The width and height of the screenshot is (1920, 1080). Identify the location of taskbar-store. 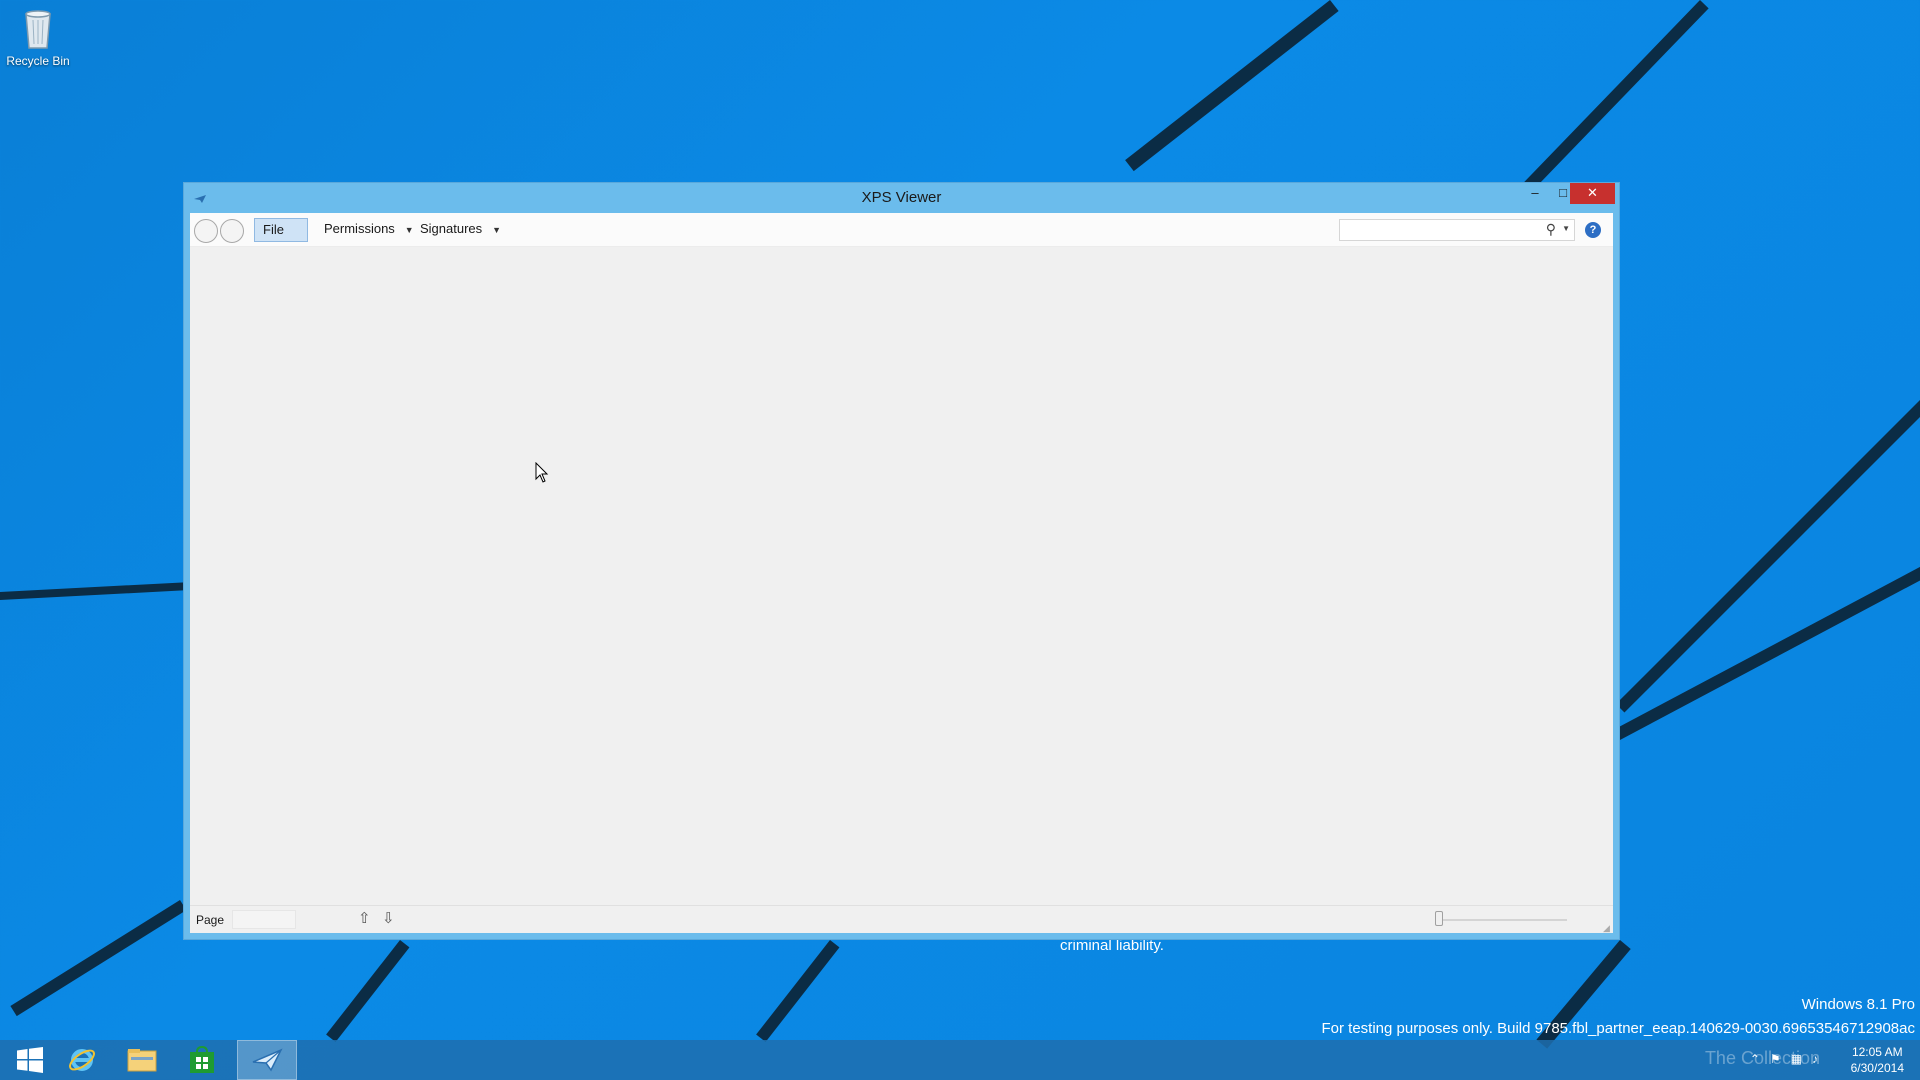
(202, 1060).